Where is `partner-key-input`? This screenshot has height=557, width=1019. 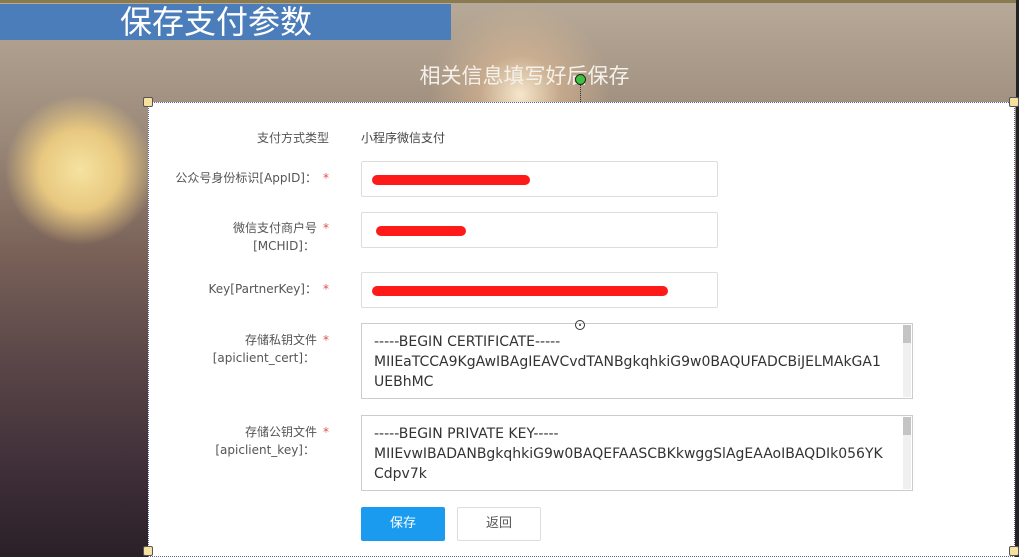
partner-key-input is located at coordinates (539, 290).